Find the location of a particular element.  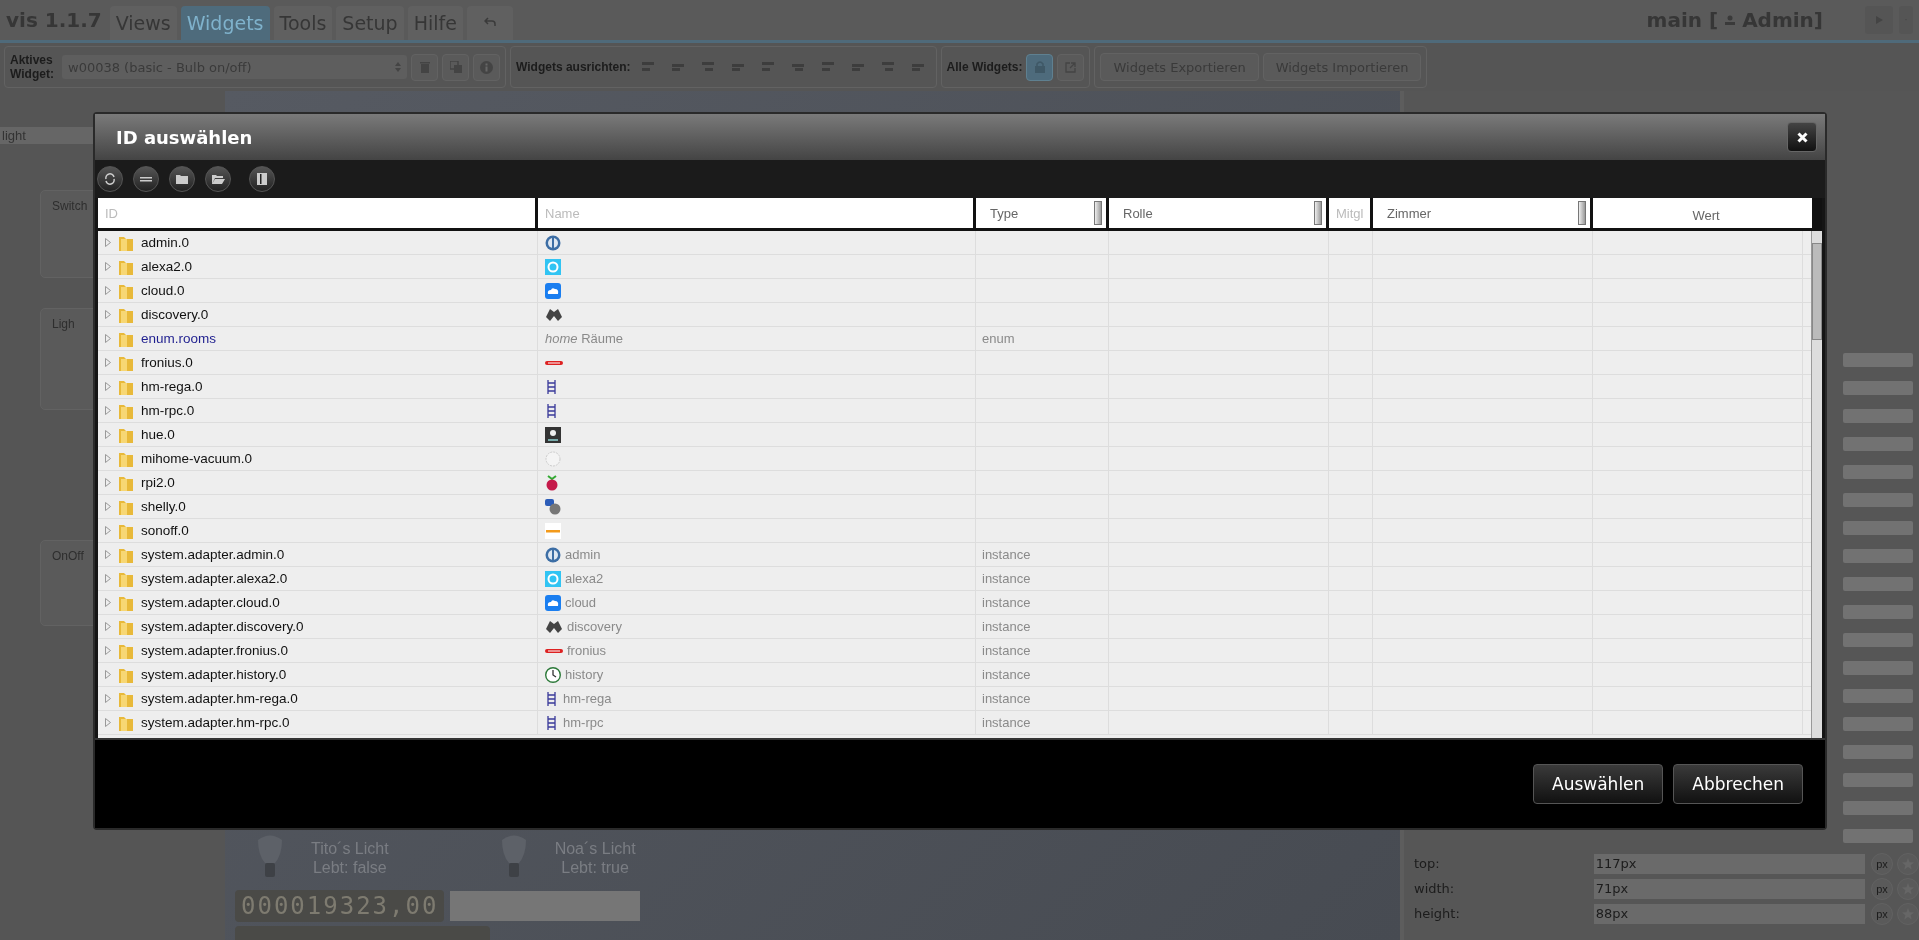

object-name: fronius is located at coordinates (587, 650).